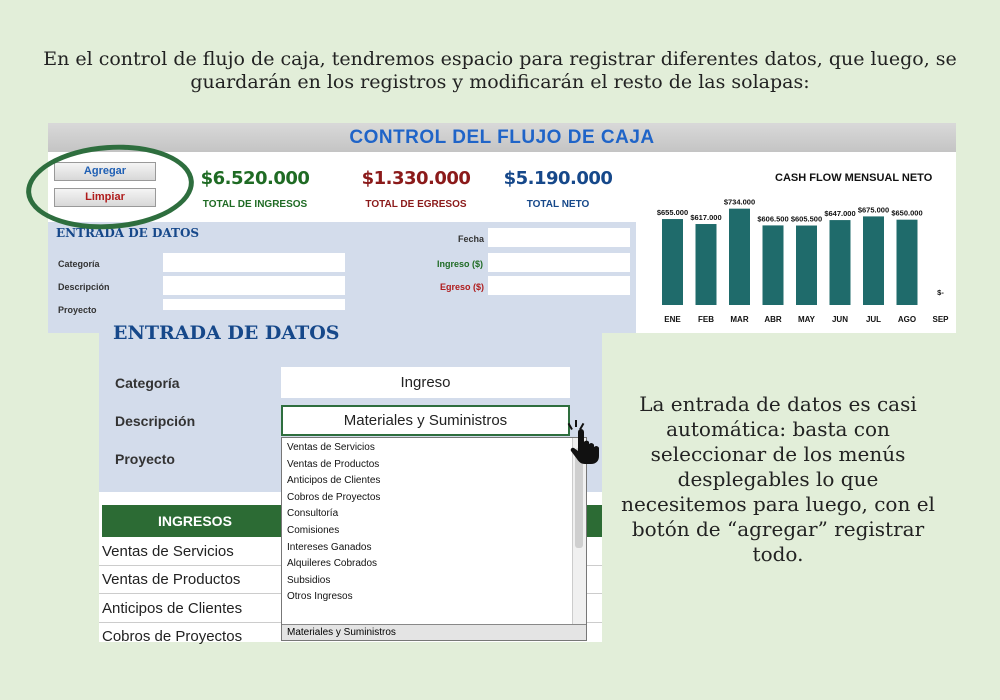  Describe the element at coordinates (313, 530) in the screenshot. I see `dropdown-option: Comisiones` at that location.